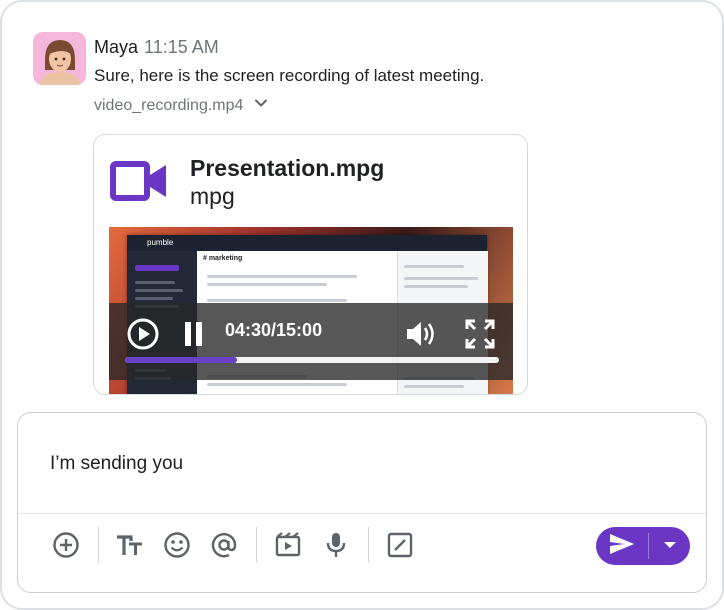 The width and height of the screenshot is (724, 610). I want to click on attachment-toggle: video_recording.mp4, so click(181, 105).